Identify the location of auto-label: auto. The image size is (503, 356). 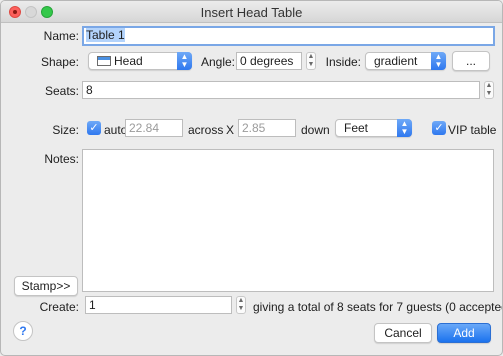
(116, 130).